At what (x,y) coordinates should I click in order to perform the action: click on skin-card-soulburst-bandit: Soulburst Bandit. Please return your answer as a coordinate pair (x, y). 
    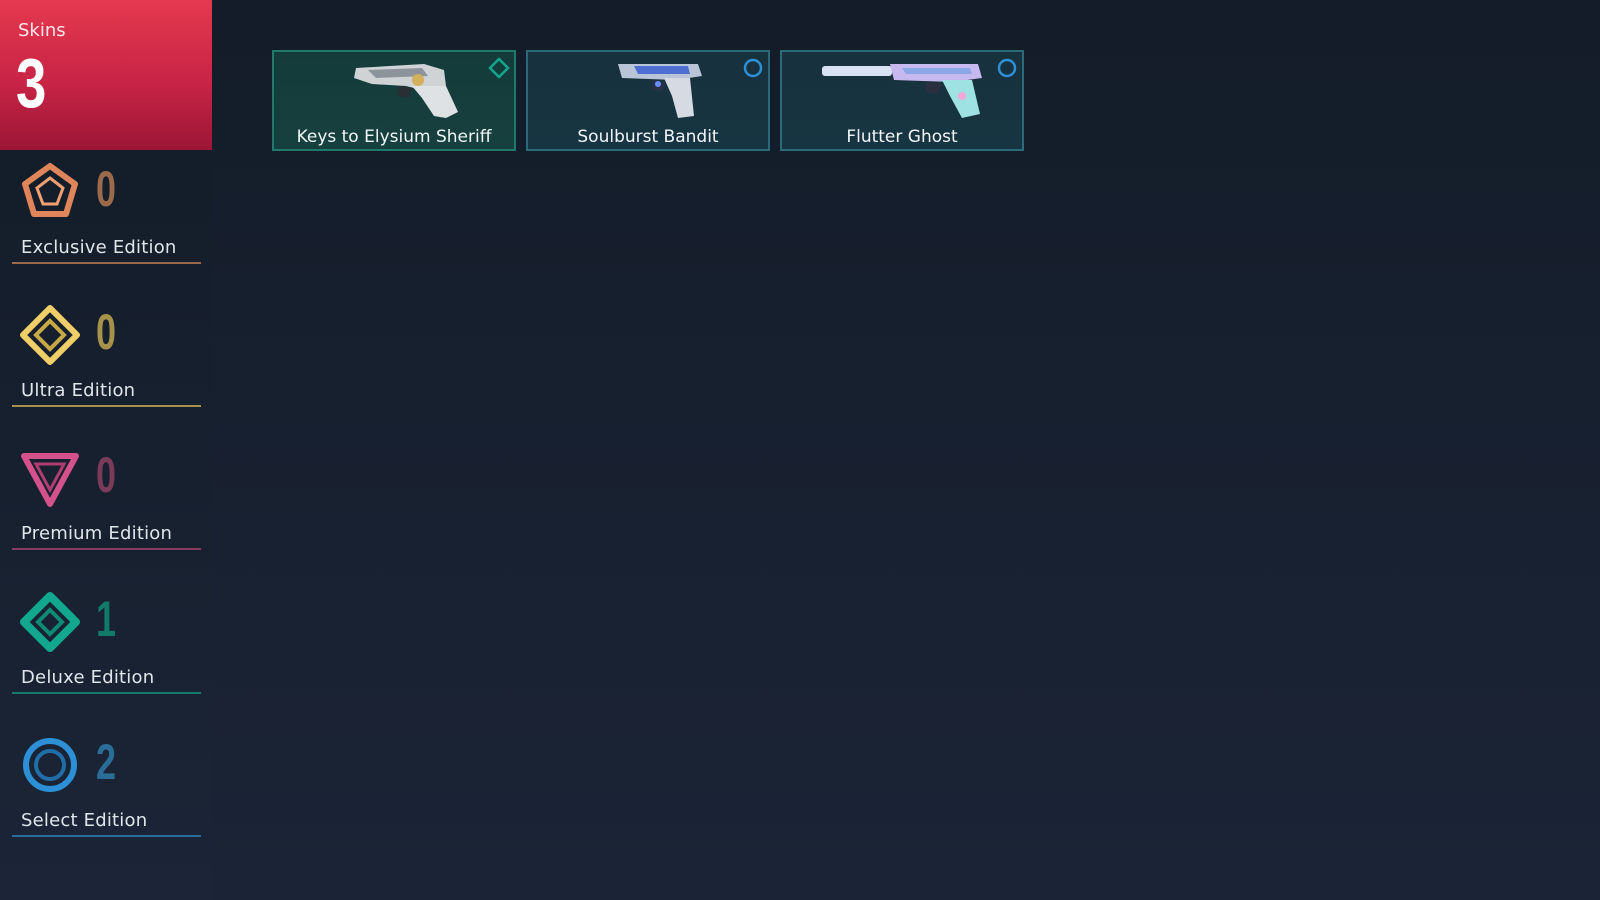
    Looking at the image, I should click on (648, 100).